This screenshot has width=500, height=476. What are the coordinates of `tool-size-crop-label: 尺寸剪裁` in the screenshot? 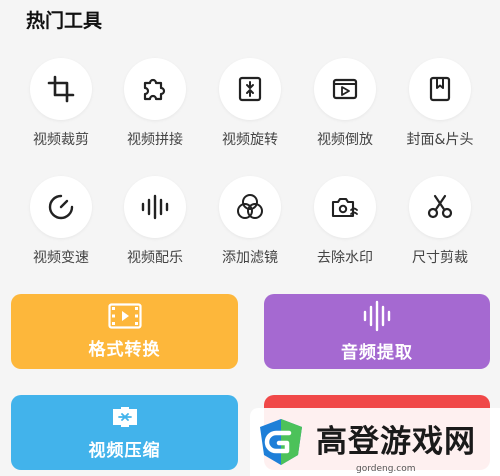 It's located at (440, 258).